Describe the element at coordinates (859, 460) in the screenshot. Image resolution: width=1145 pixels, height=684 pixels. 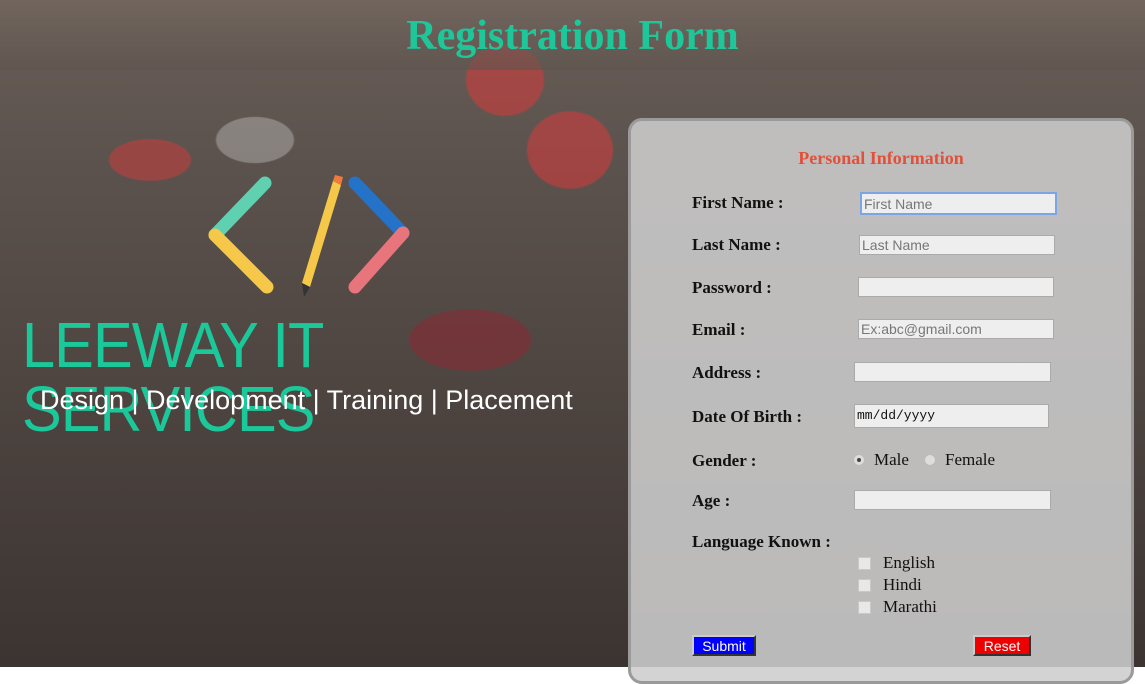
I see `radio-selected-icon` at that location.